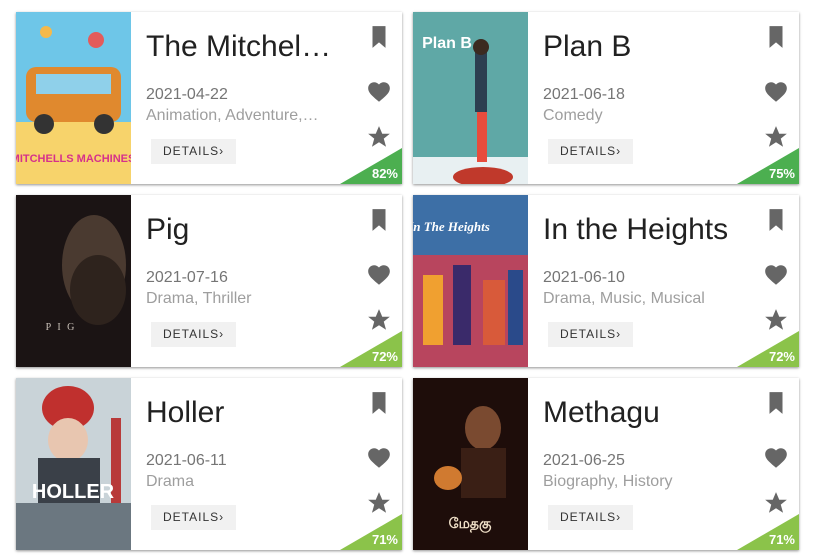  I want to click on poster-image: மேதகு, so click(470, 464).